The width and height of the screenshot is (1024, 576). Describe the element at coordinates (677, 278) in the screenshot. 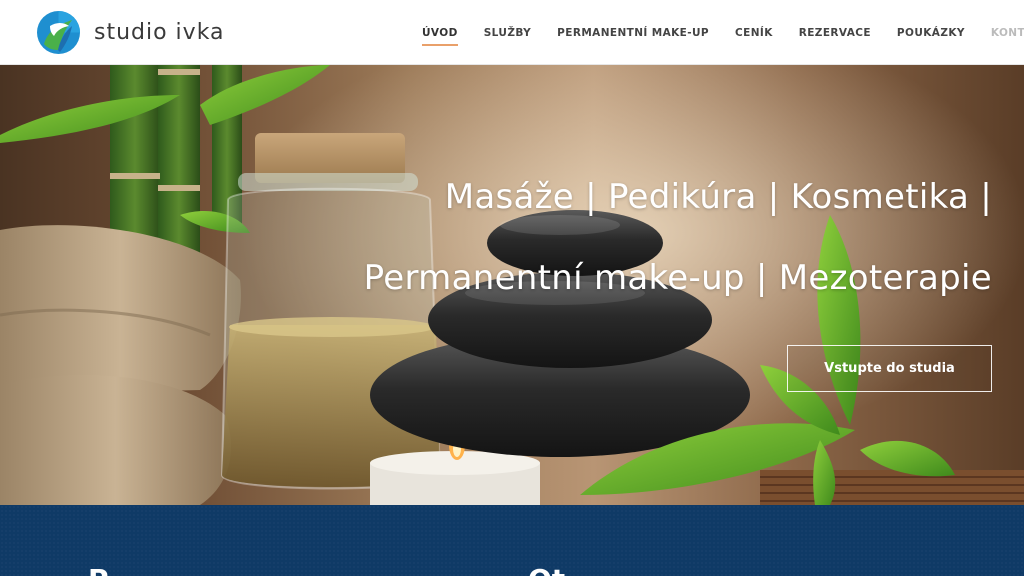

I see `hero-services-line-2: Permanentní make-up | Mezoterapie` at that location.